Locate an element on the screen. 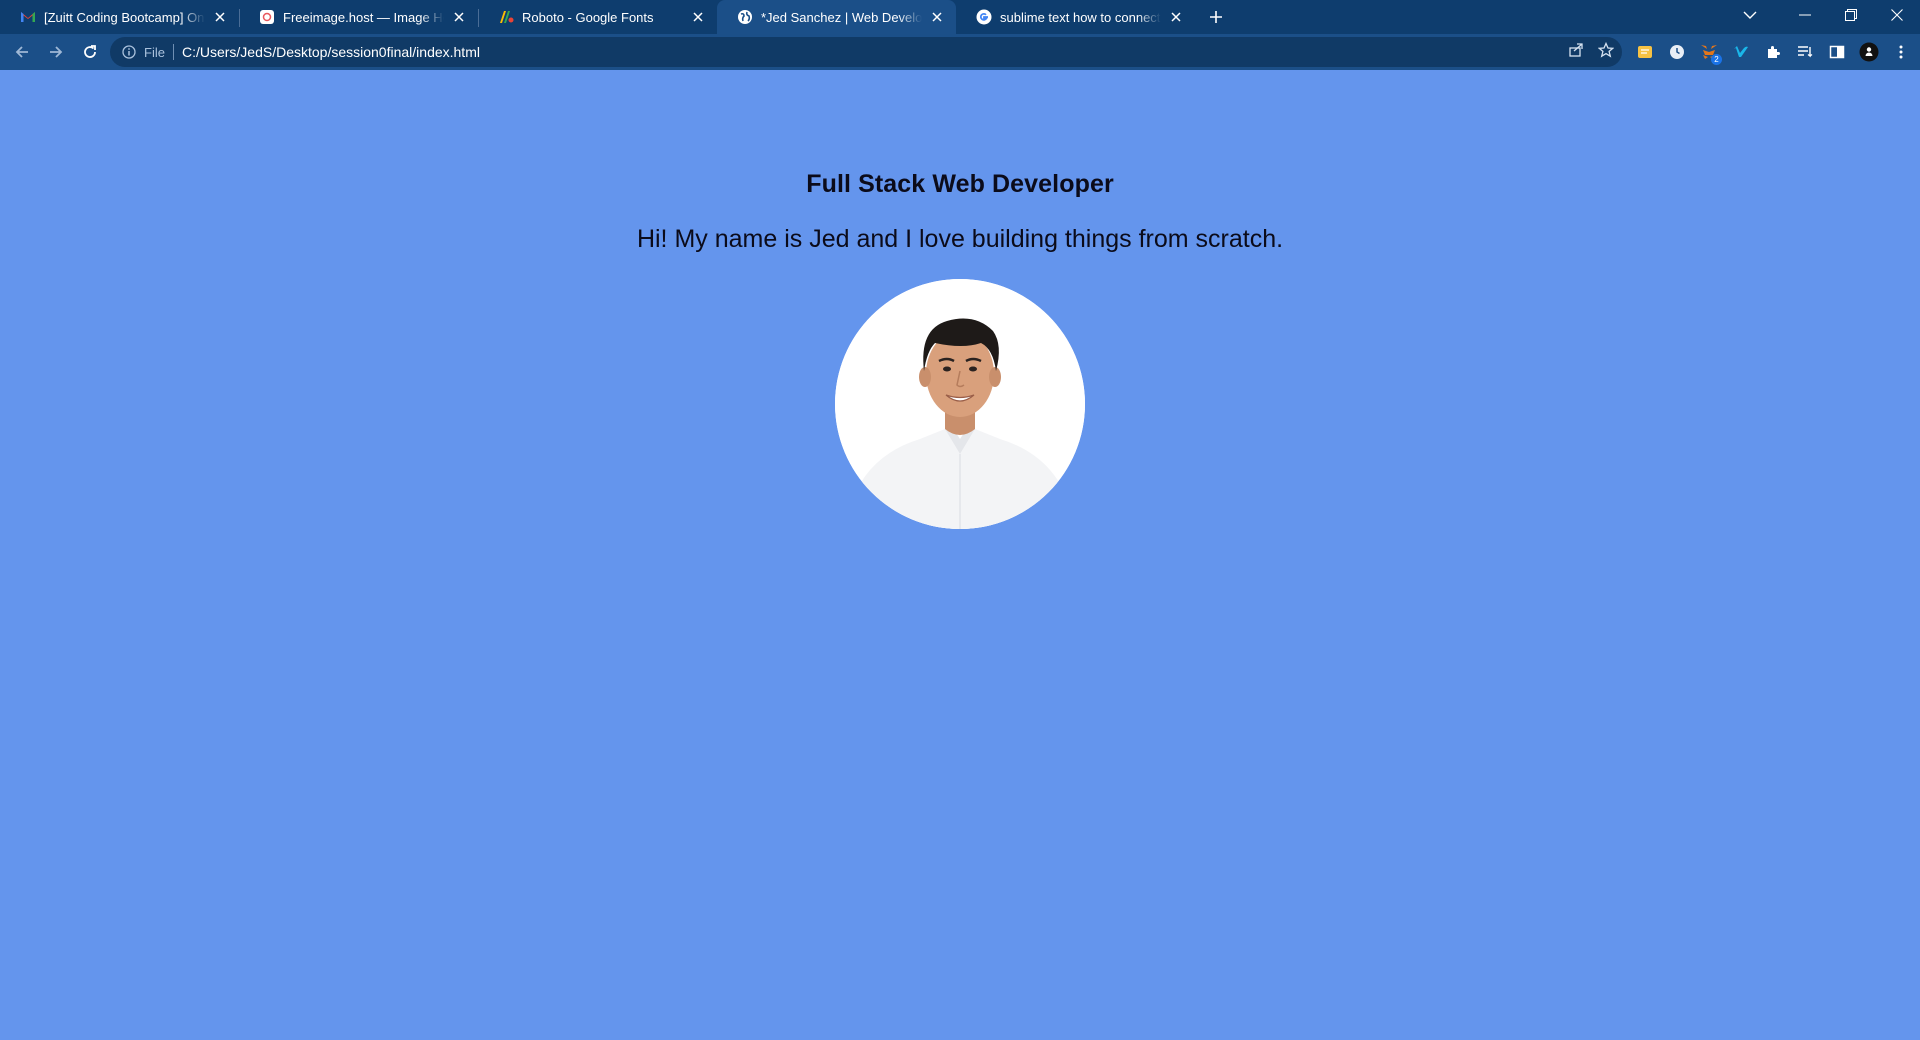 The image size is (1920, 1040). reload-icon is located at coordinates (90, 51).